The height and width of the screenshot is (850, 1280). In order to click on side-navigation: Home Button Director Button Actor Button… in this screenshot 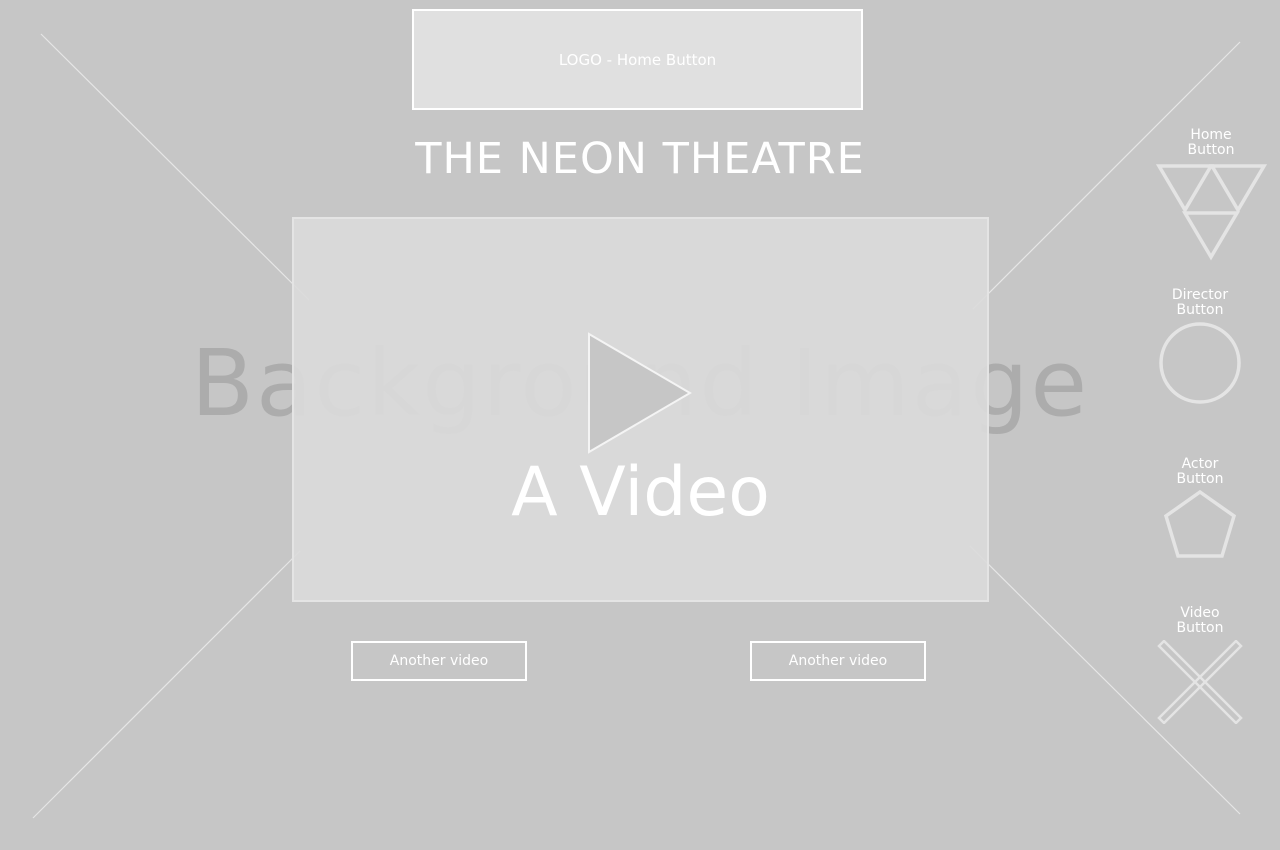, I will do `click(1200, 425)`.